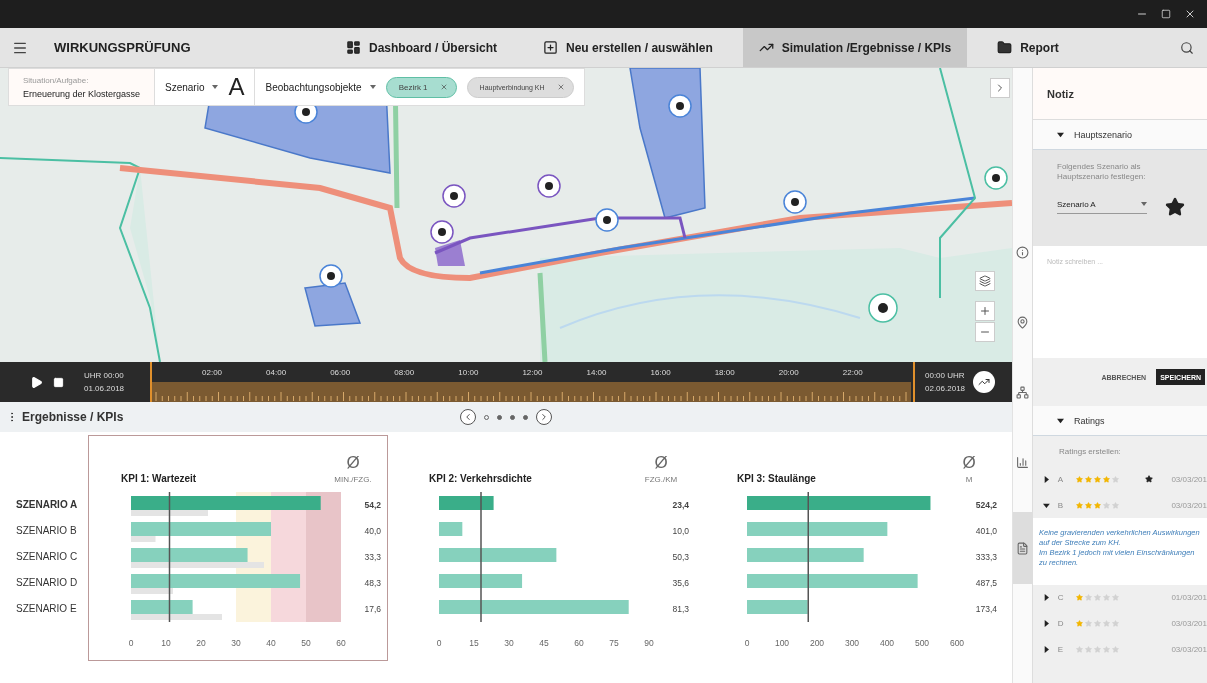 This screenshot has width=1207, height=683. I want to click on end-time: 00:00 UHR, so click(945, 375).